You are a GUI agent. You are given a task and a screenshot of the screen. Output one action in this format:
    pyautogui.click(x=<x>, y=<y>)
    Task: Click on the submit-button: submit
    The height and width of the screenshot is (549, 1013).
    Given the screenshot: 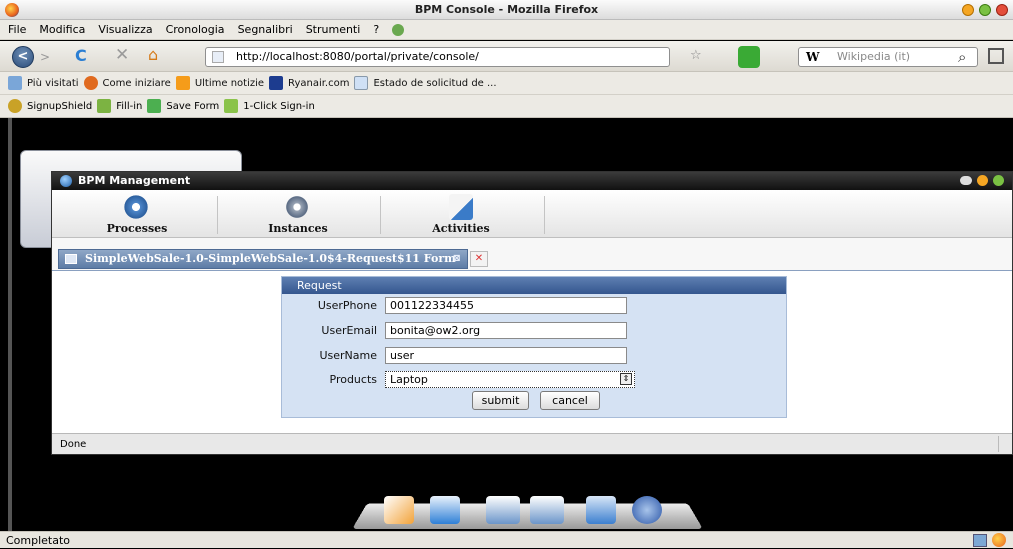 What is the action you would take?
    pyautogui.click(x=500, y=400)
    